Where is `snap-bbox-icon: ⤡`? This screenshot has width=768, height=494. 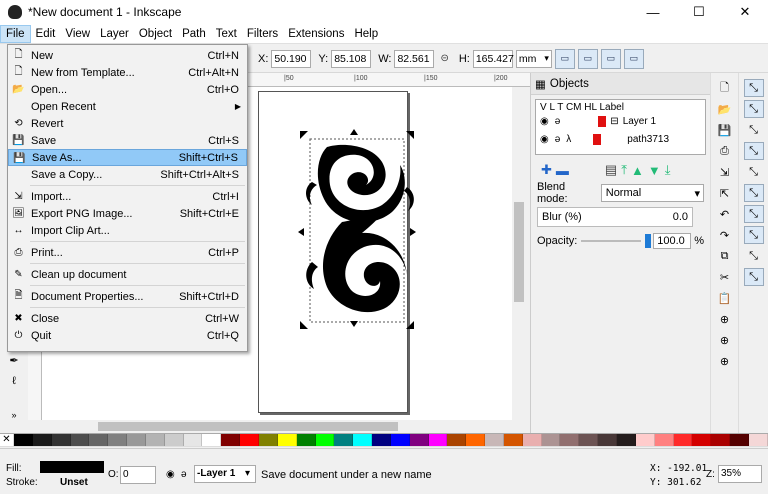 snap-bbox-icon: ⤡ is located at coordinates (753, 109).